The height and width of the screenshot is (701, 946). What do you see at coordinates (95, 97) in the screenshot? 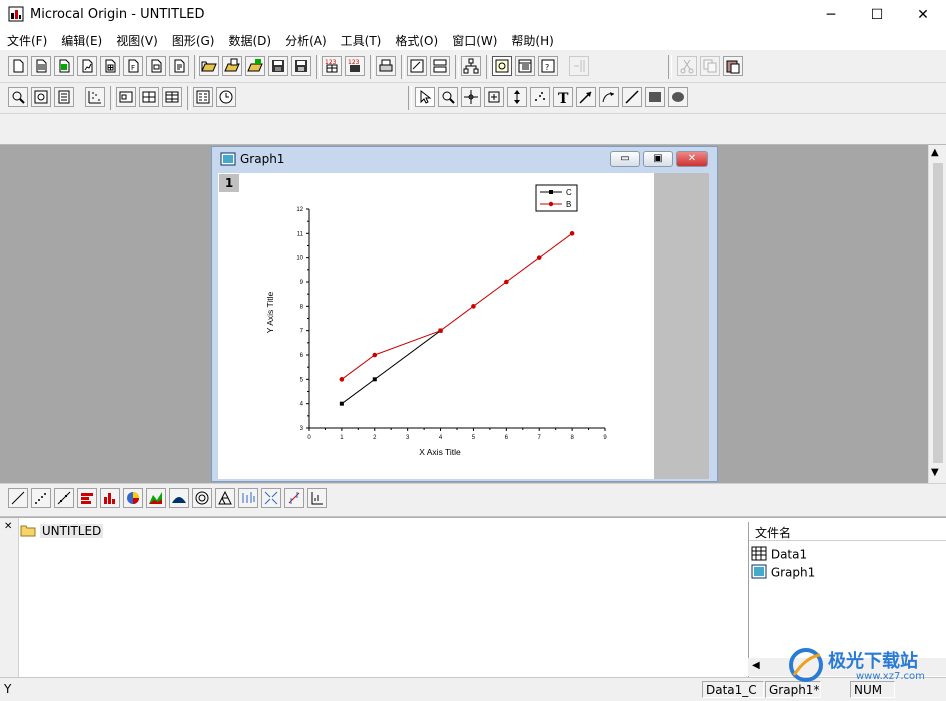
I see `data-reader-icon` at bounding box center [95, 97].